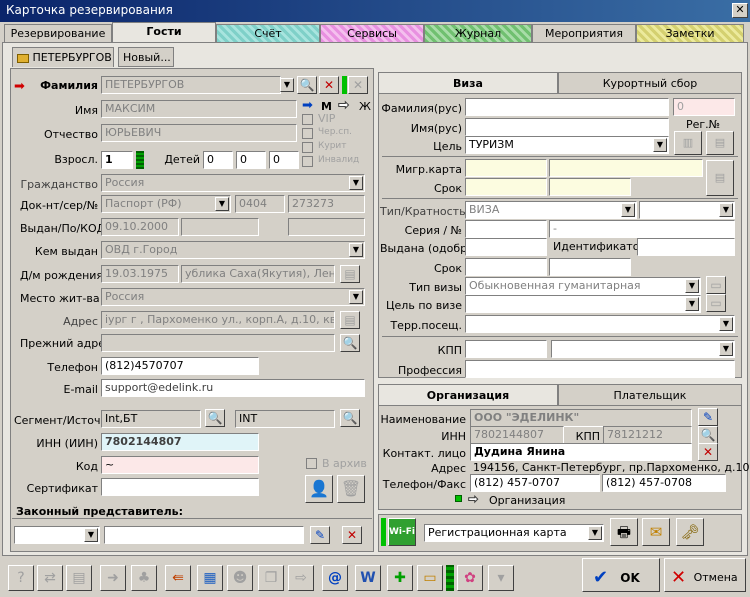 This screenshot has height=597, width=750. I want to click on issuer-code-input, so click(326, 227).